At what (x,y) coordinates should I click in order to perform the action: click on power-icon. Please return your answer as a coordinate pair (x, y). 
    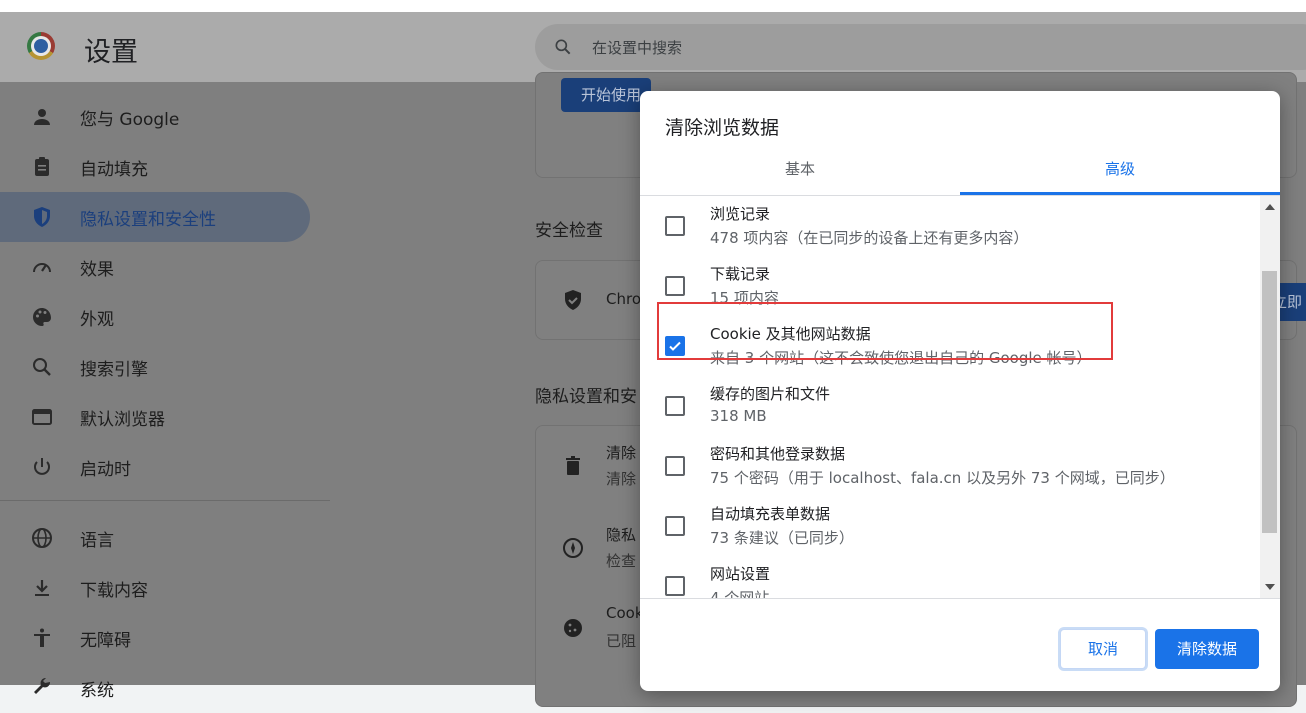
    Looking at the image, I should click on (42, 466).